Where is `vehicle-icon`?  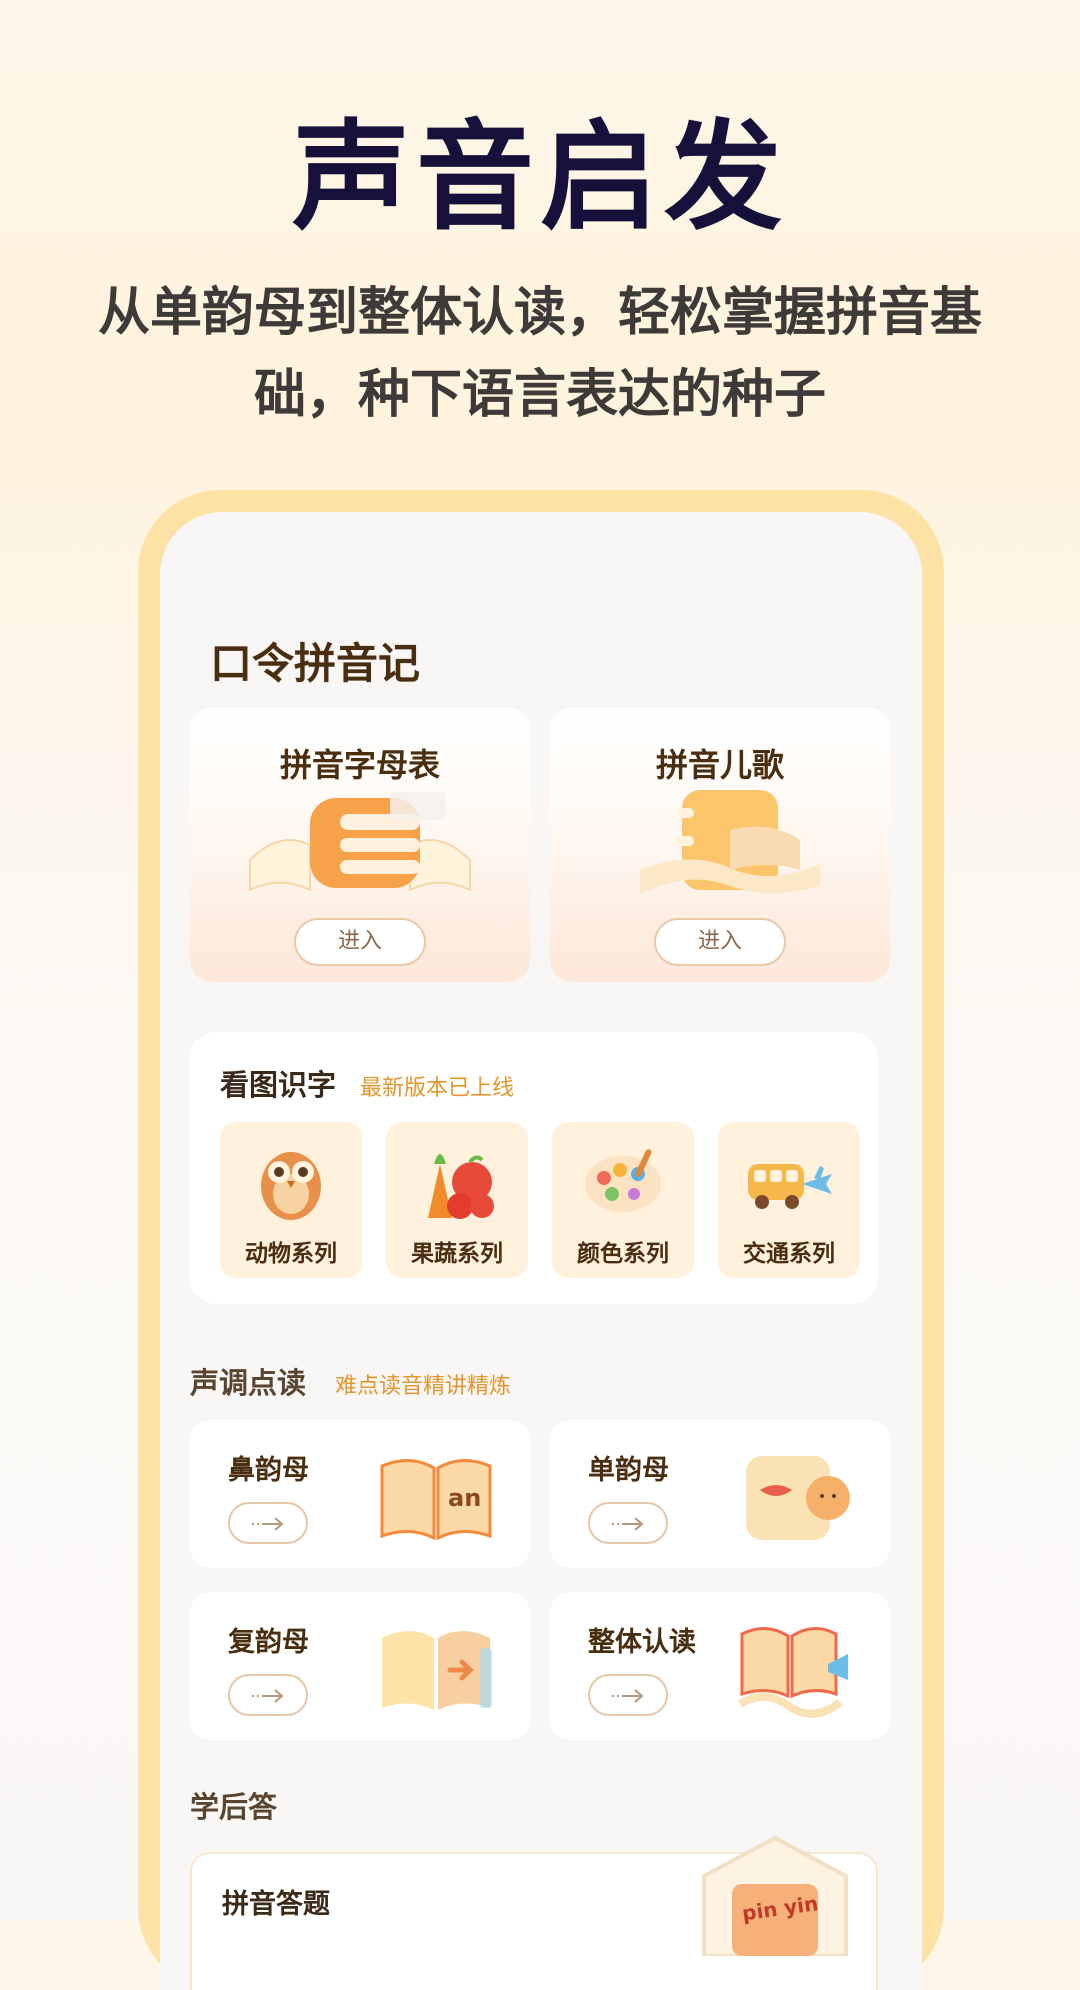 vehicle-icon is located at coordinates (790, 1186).